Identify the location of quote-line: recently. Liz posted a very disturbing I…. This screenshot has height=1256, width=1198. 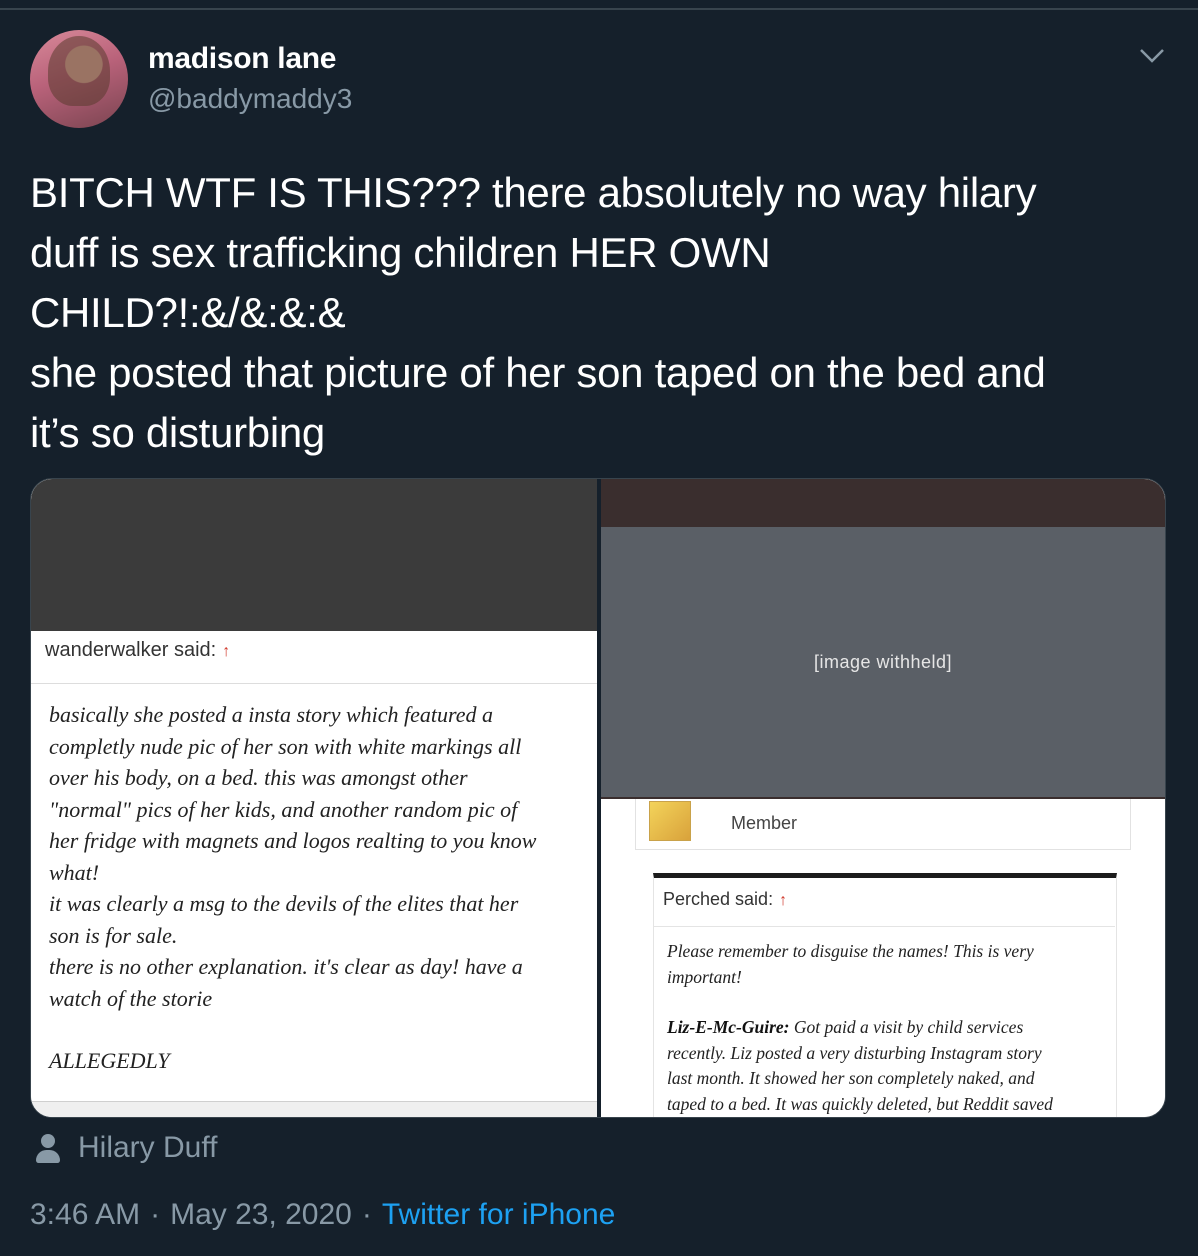
(854, 1052).